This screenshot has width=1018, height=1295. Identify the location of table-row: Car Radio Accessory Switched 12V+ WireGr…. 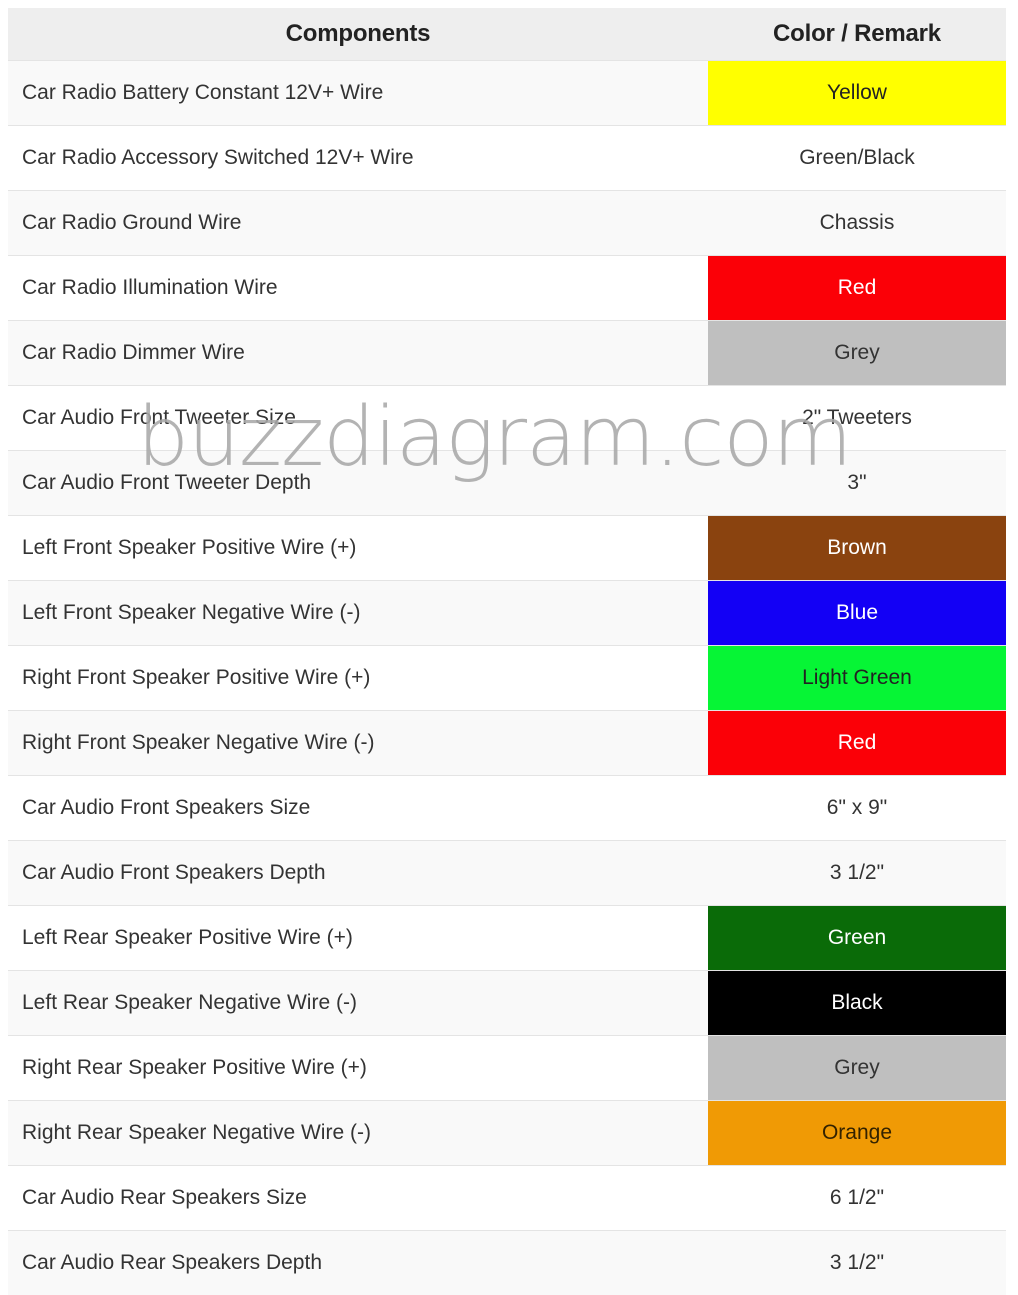
(507, 158).